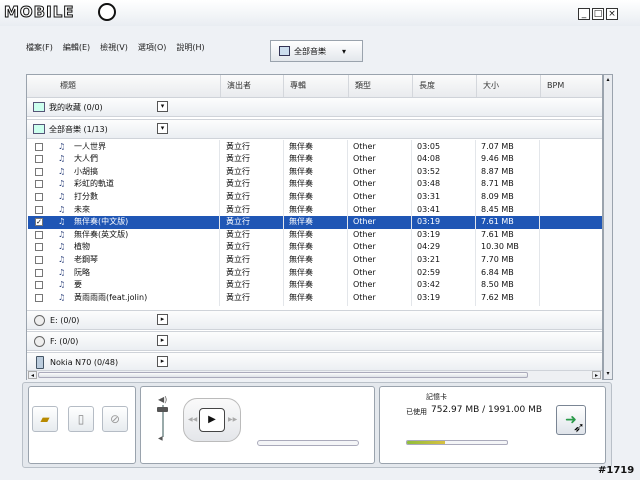 The height and width of the screenshot is (480, 640). I want to click on table-row: ♫ 無伴奏(英文版) 黃立行 無伴奏 Other 03:19 7.61 MB, so click(315, 235).